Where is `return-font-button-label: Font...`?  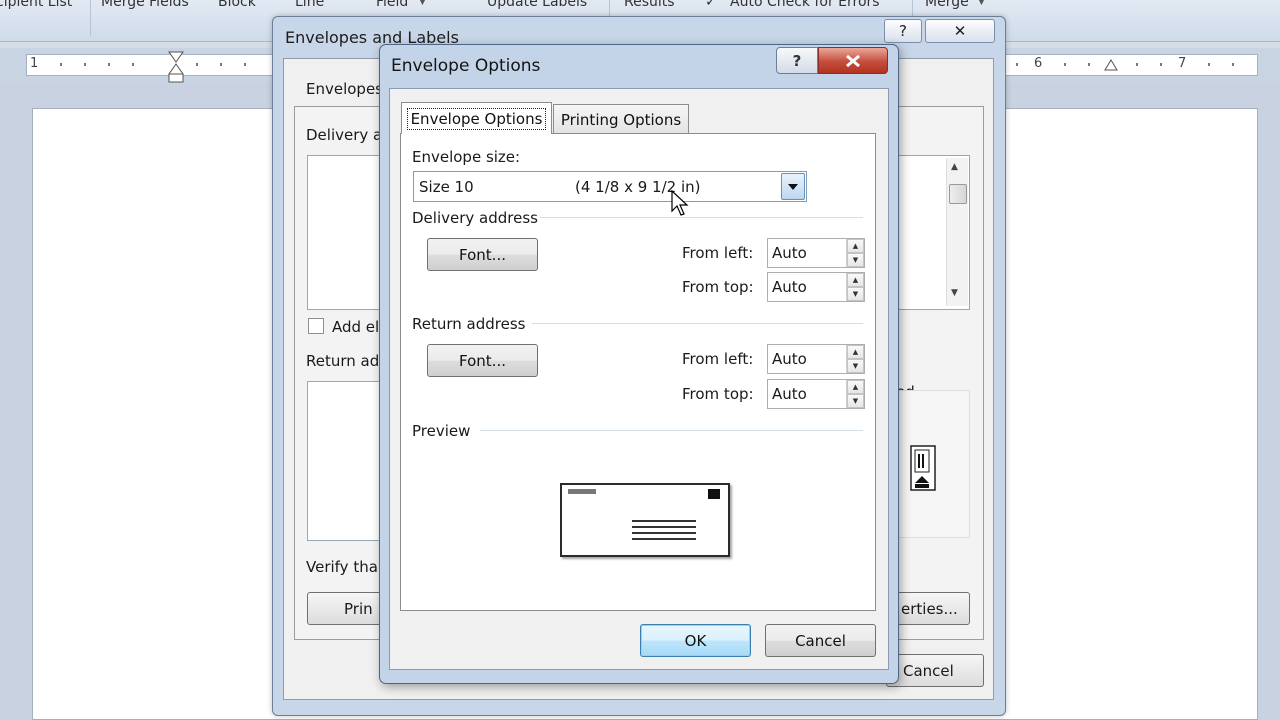 return-font-button-label: Font... is located at coordinates (482, 360).